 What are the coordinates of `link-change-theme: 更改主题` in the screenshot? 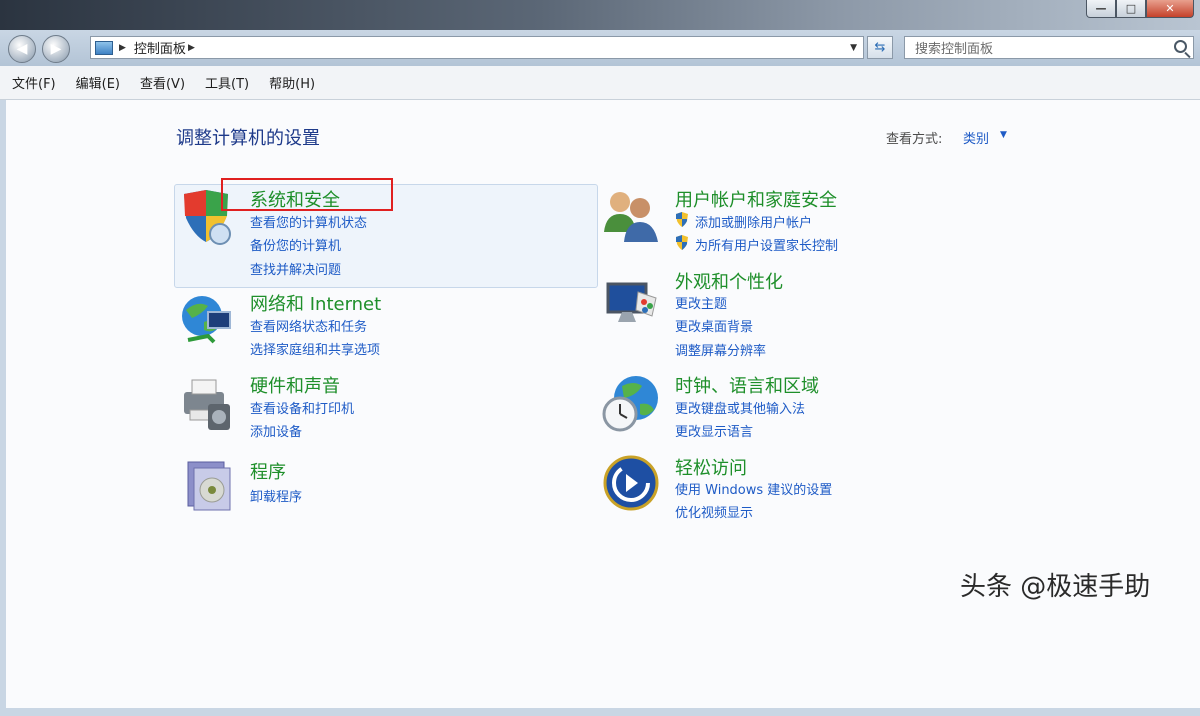 It's located at (701, 302).